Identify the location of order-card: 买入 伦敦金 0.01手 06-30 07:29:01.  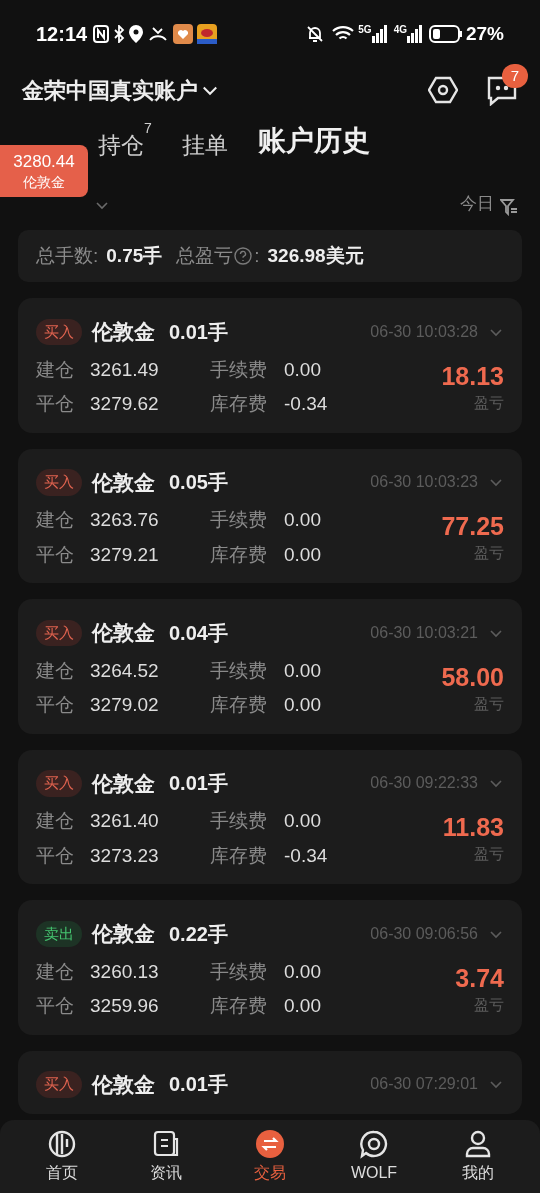
(270, 1082).